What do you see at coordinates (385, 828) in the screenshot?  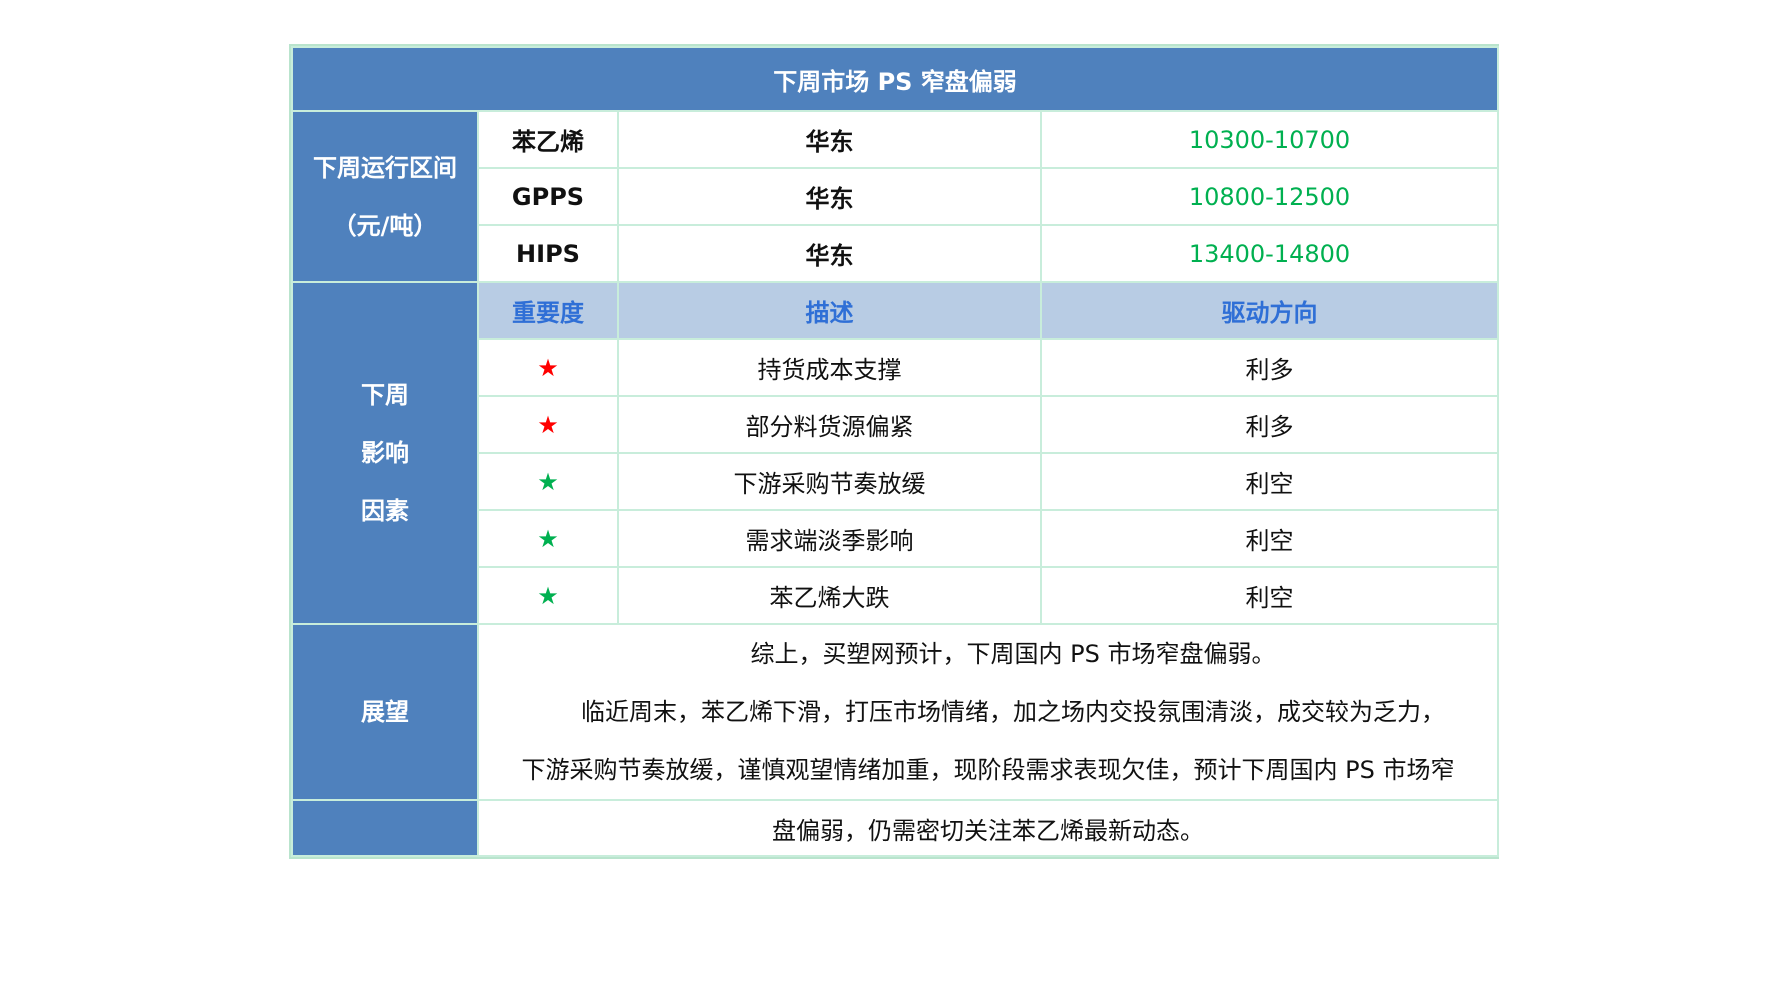 I see `outlook-tail-label` at bounding box center [385, 828].